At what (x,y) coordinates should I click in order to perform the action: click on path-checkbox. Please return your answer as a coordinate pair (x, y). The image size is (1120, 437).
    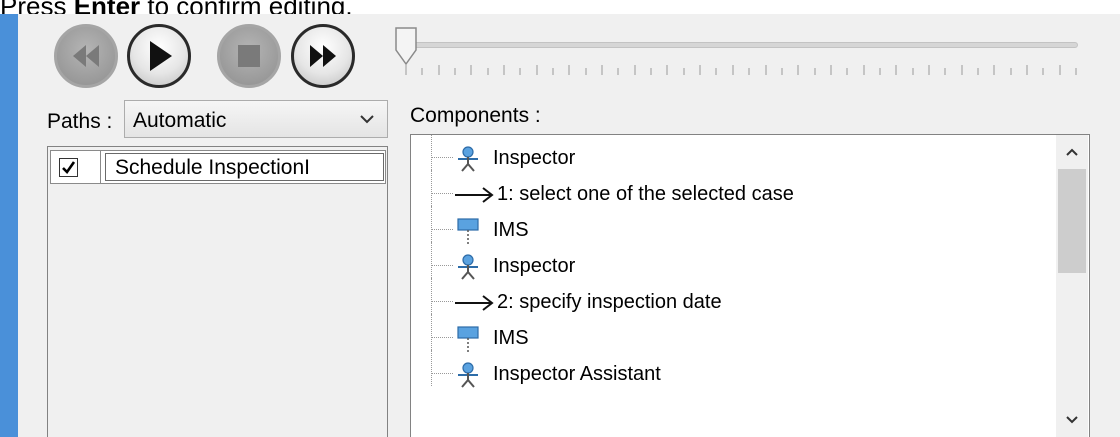
    Looking at the image, I should click on (68, 167).